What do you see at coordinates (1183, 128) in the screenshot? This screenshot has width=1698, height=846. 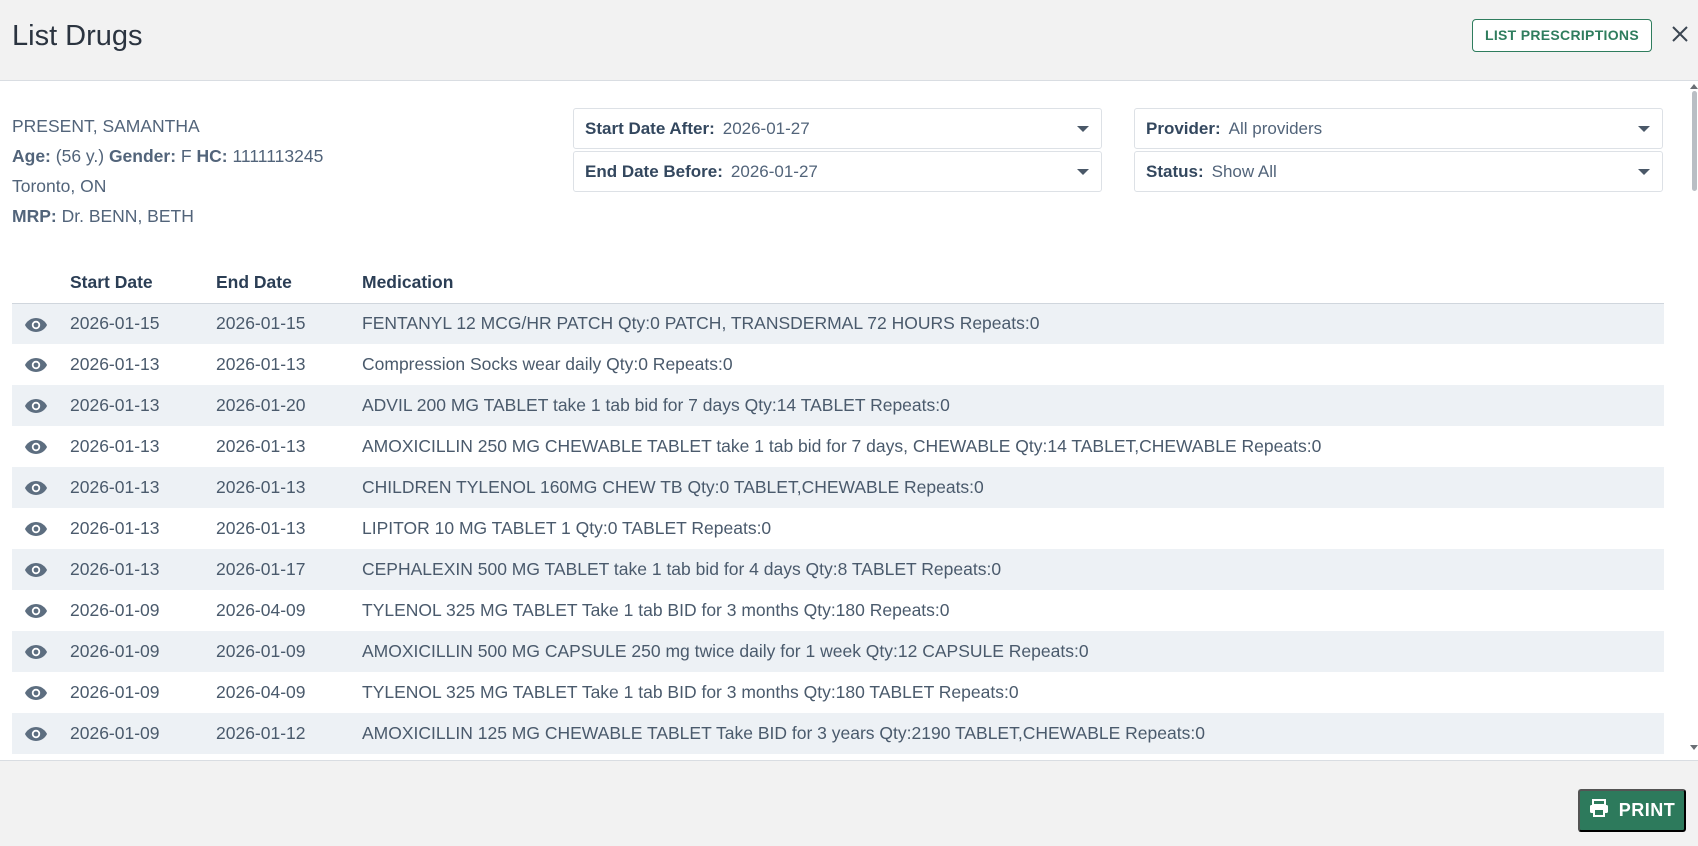 I see `provider-label: Provider:` at bounding box center [1183, 128].